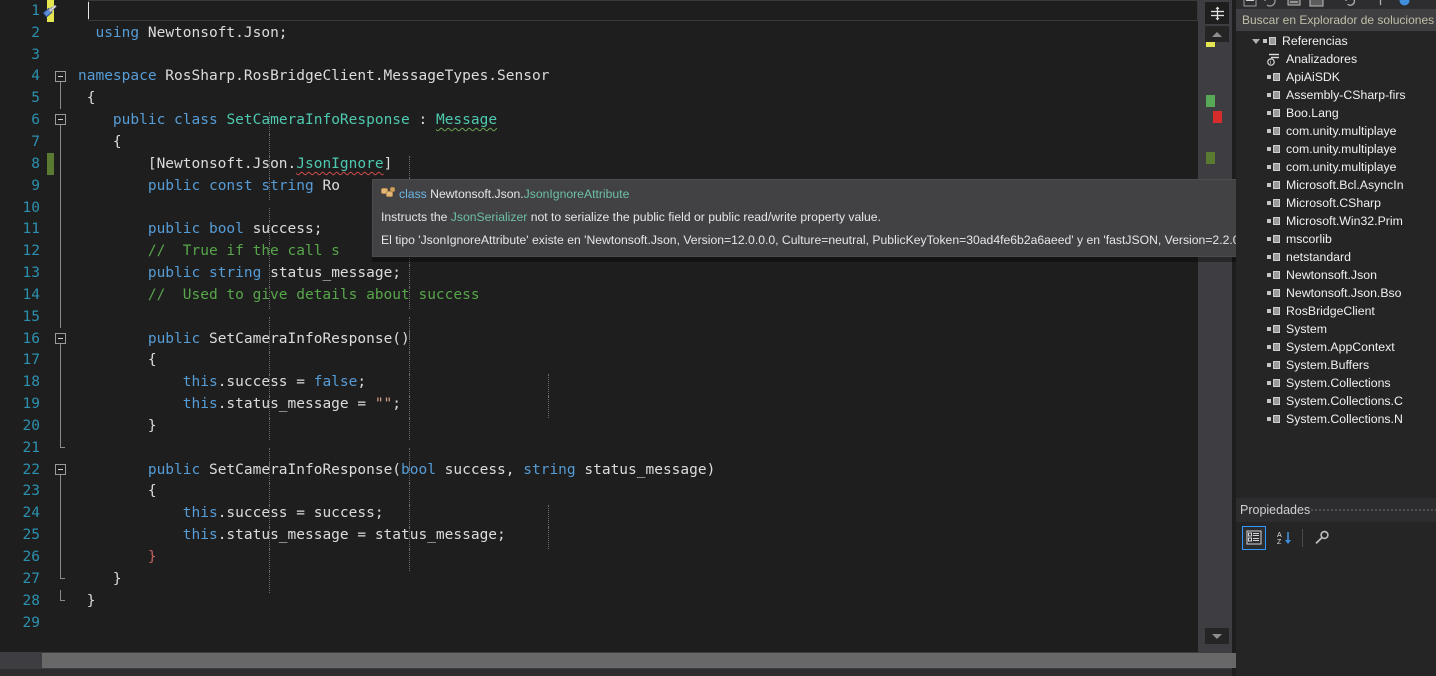 This screenshot has height=676, width=1436. What do you see at coordinates (599, 493) in the screenshot?
I see `code-line: 23 {` at bounding box center [599, 493].